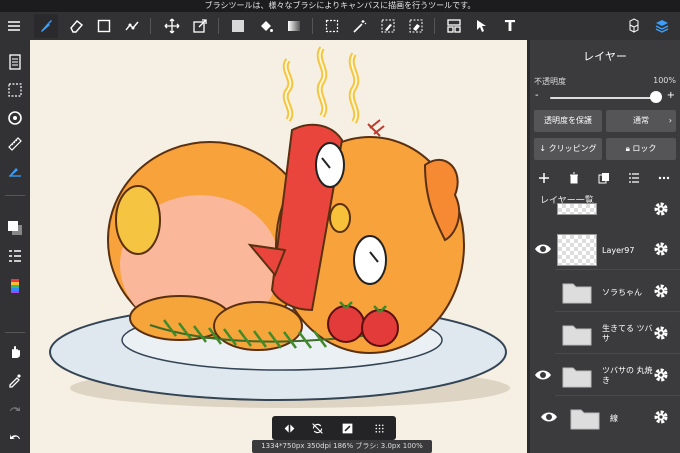 This screenshot has width=680, height=453. I want to click on lock-label: ロック, so click(644, 148).